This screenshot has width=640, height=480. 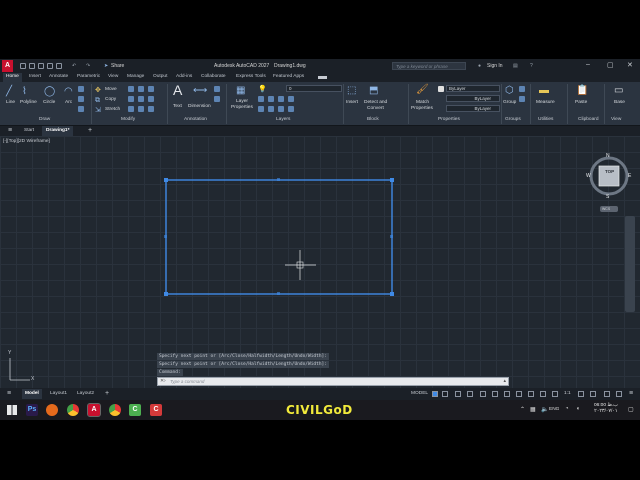 What do you see at coordinates (131, 99) in the screenshot?
I see `mirror-icon` at bounding box center [131, 99].